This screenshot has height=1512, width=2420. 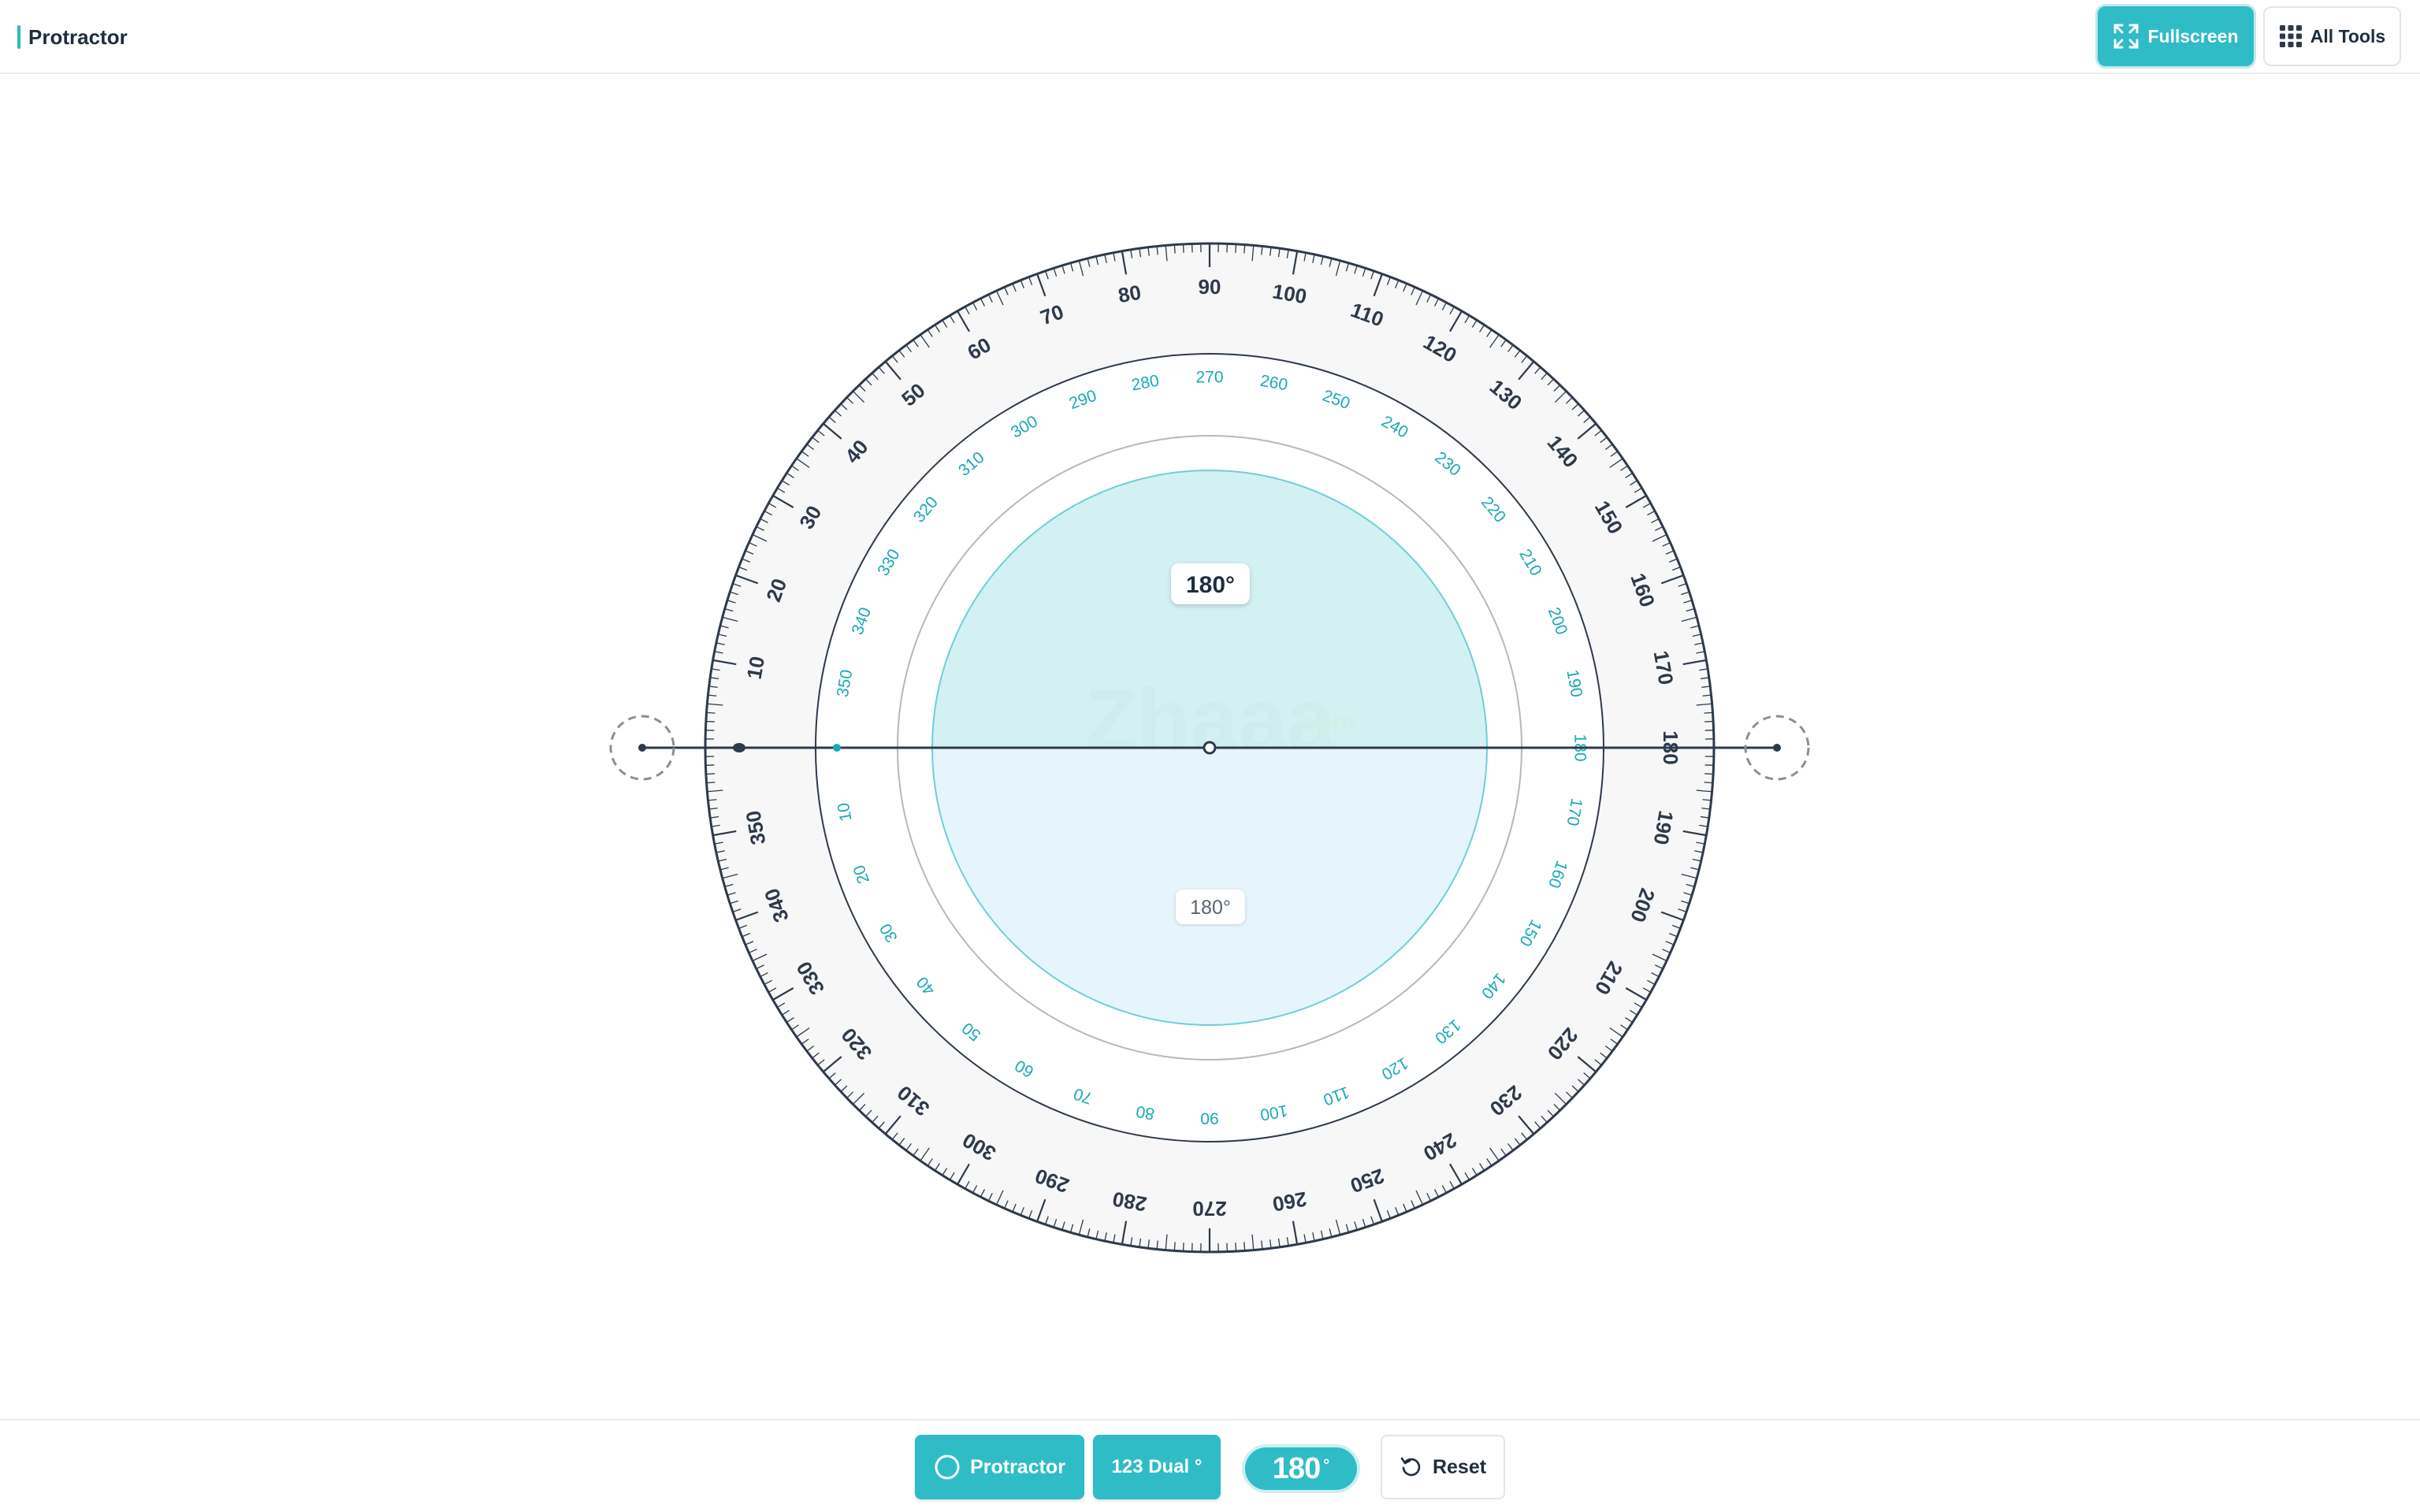 I want to click on left-handle-dot, so click(x=642, y=748).